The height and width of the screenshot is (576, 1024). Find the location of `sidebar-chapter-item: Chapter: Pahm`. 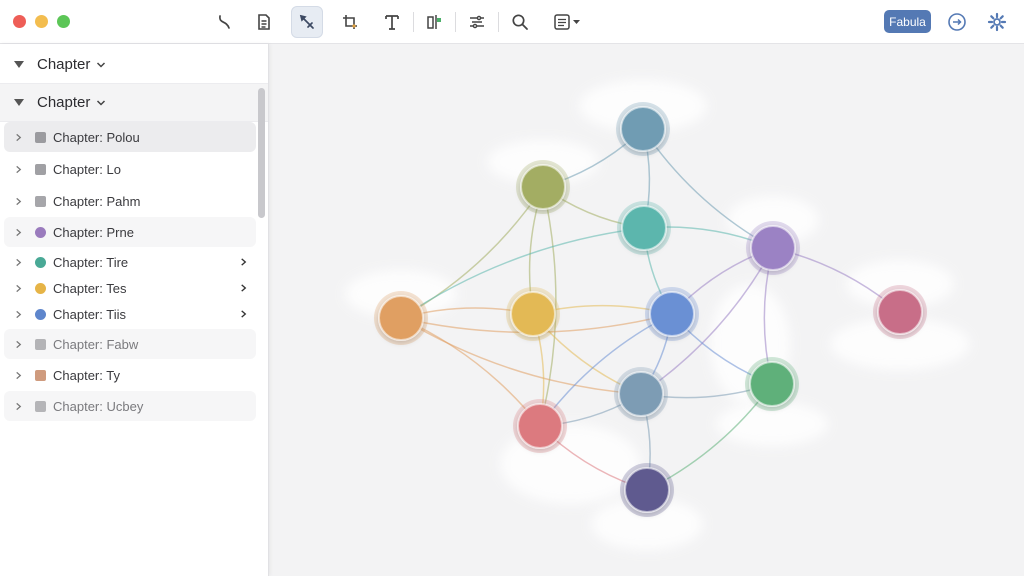

sidebar-chapter-item: Chapter: Pahm is located at coordinates (130, 201).